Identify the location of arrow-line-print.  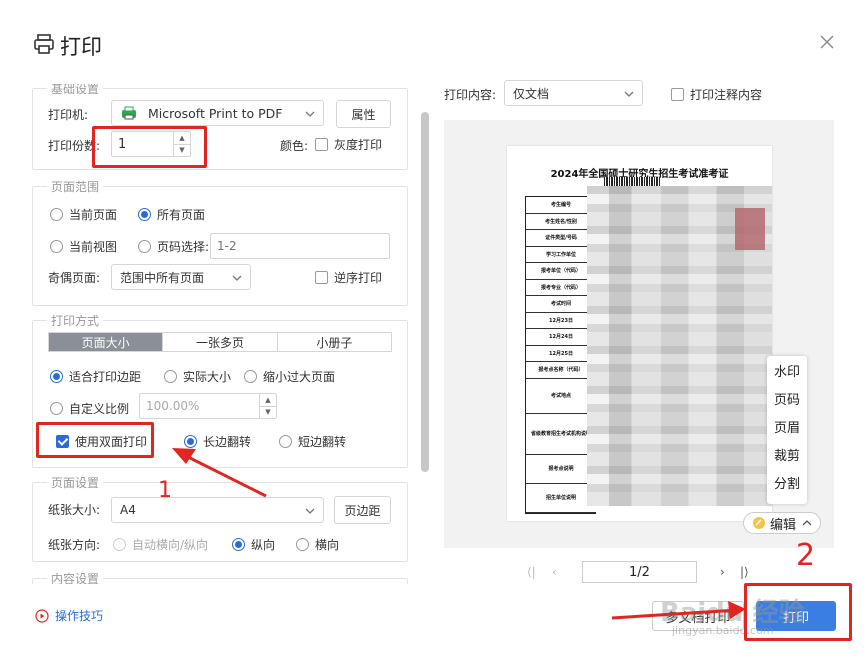
(675, 614).